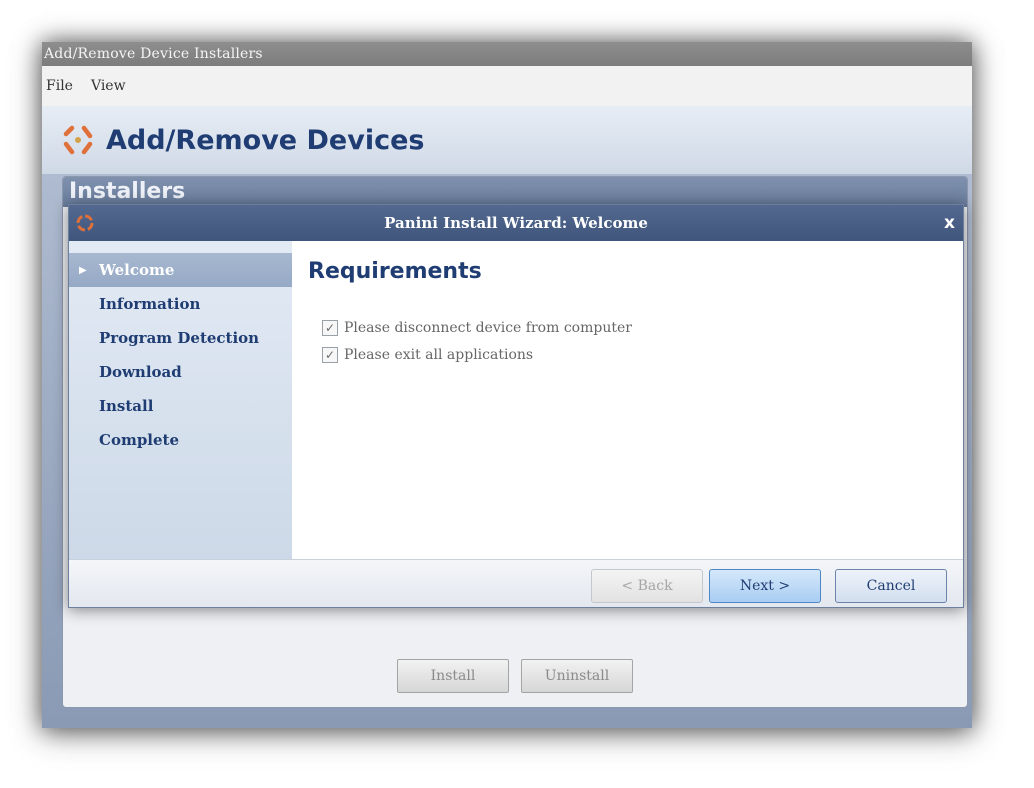 The height and width of the screenshot is (788, 1034). I want to click on wizard-step-label: Information, so click(150, 304).